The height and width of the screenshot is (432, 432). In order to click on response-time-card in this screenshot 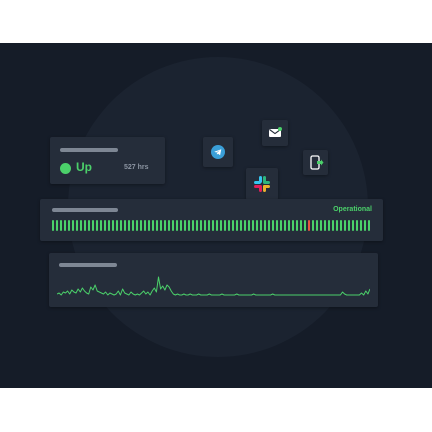, I will do `click(213, 280)`.